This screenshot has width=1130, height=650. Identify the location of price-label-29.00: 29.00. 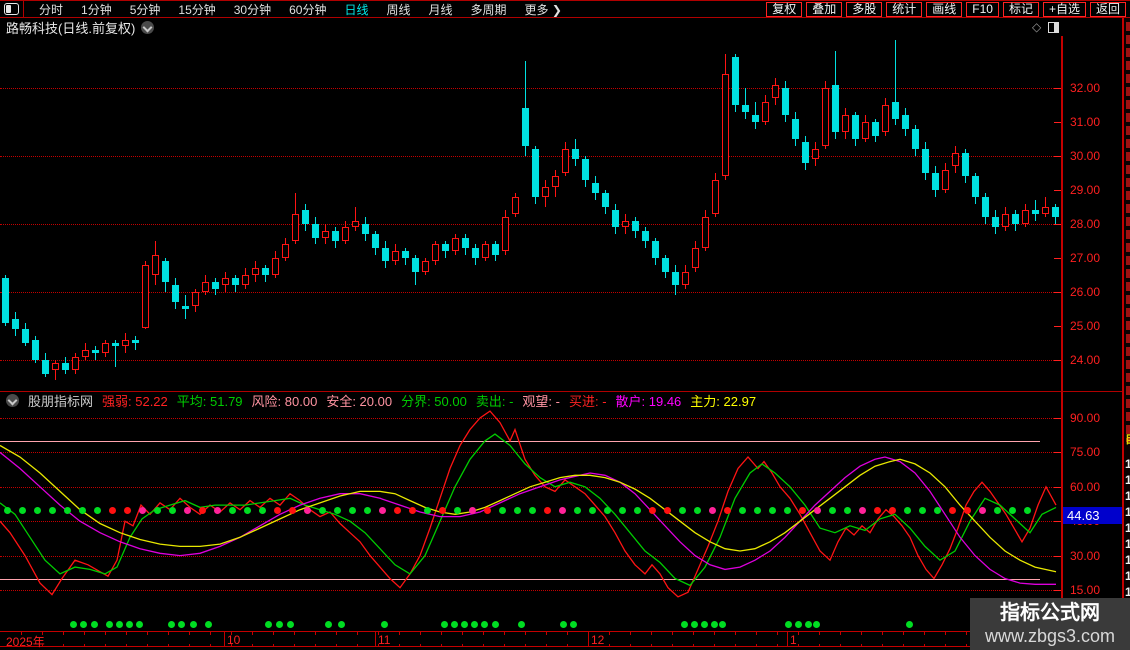
(1085, 190).